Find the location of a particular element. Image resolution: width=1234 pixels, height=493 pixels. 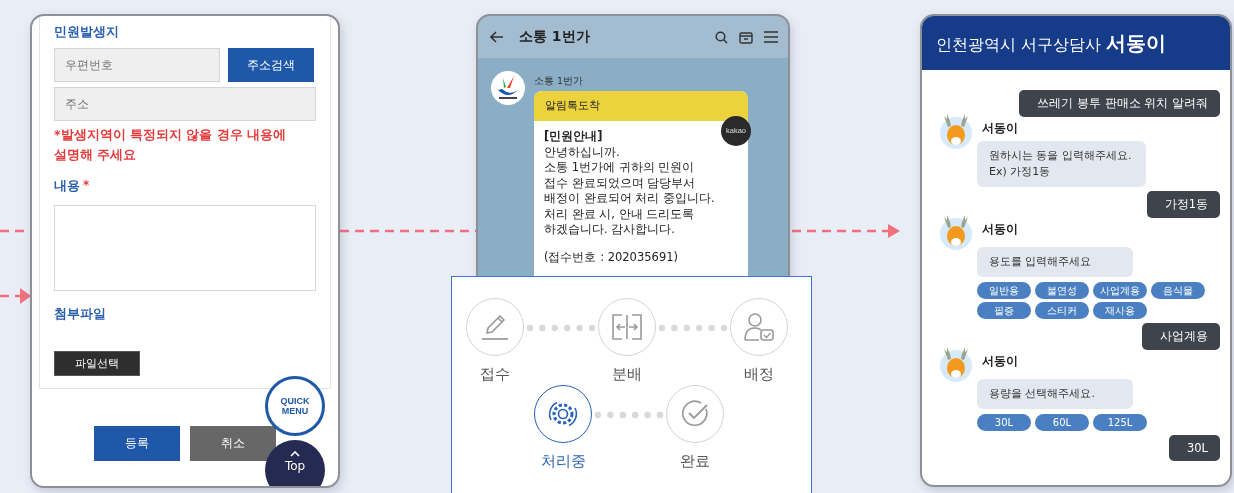

option-chip: 125L is located at coordinates (1120, 422).